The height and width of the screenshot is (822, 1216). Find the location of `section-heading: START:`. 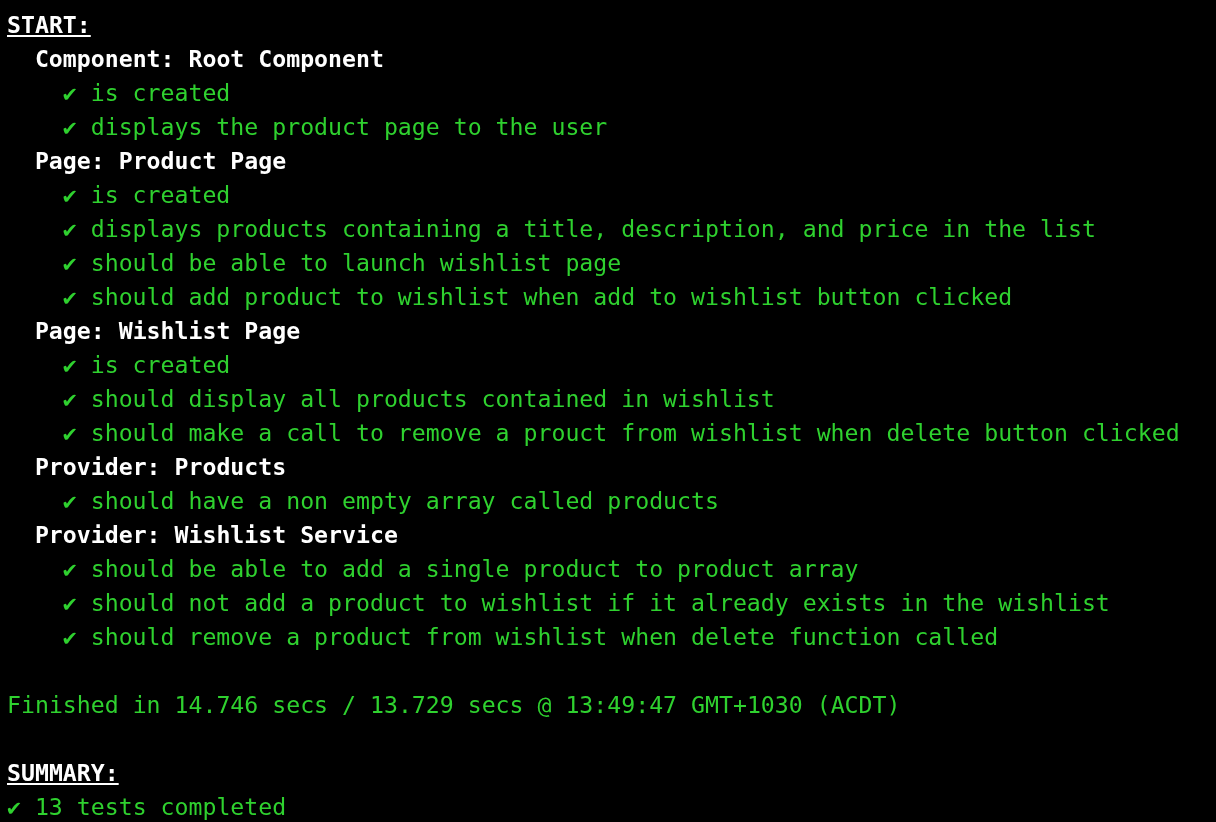

section-heading: START: is located at coordinates (49, 25).